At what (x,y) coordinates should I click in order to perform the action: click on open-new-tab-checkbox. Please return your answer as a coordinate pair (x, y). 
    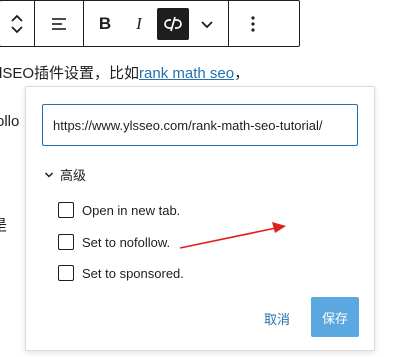
    Looking at the image, I should click on (66, 210).